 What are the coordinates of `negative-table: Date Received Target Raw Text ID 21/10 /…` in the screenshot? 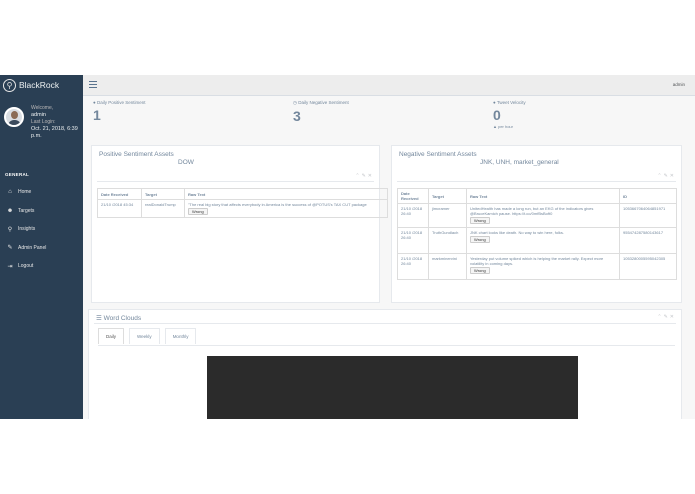 It's located at (537, 234).